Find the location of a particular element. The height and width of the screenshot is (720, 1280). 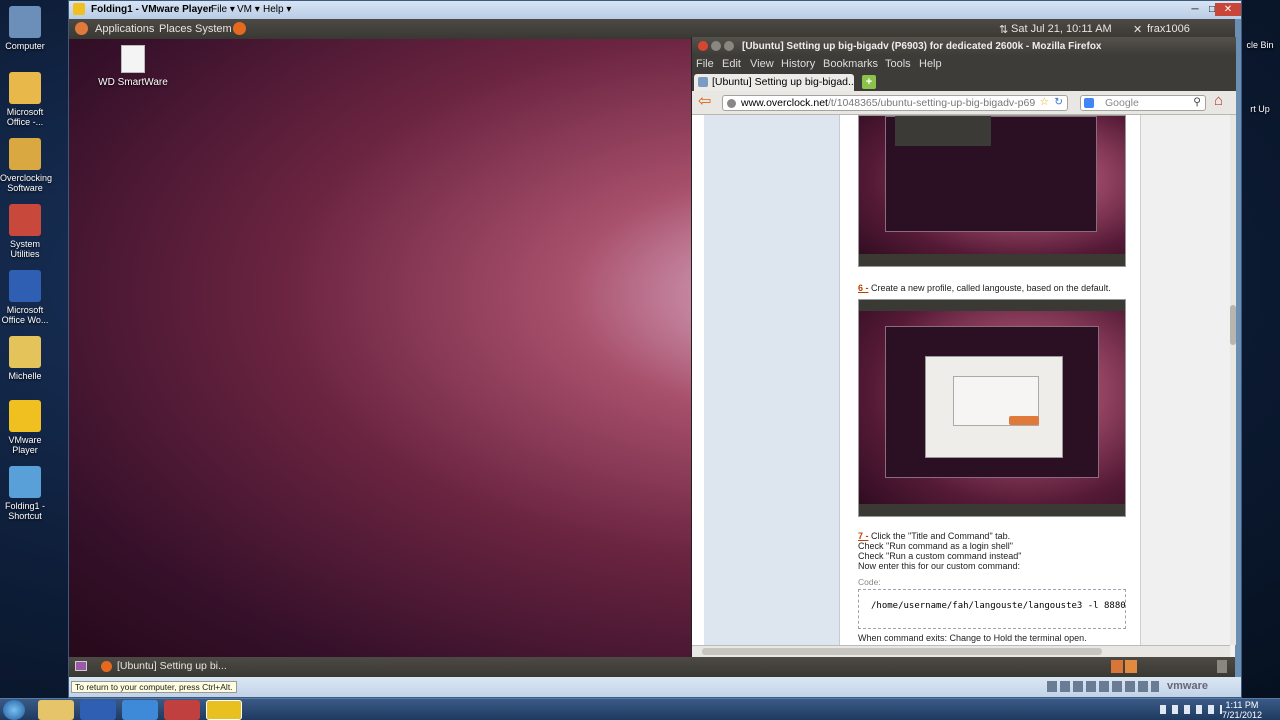

new-tab-icon: + is located at coordinates (869, 82).